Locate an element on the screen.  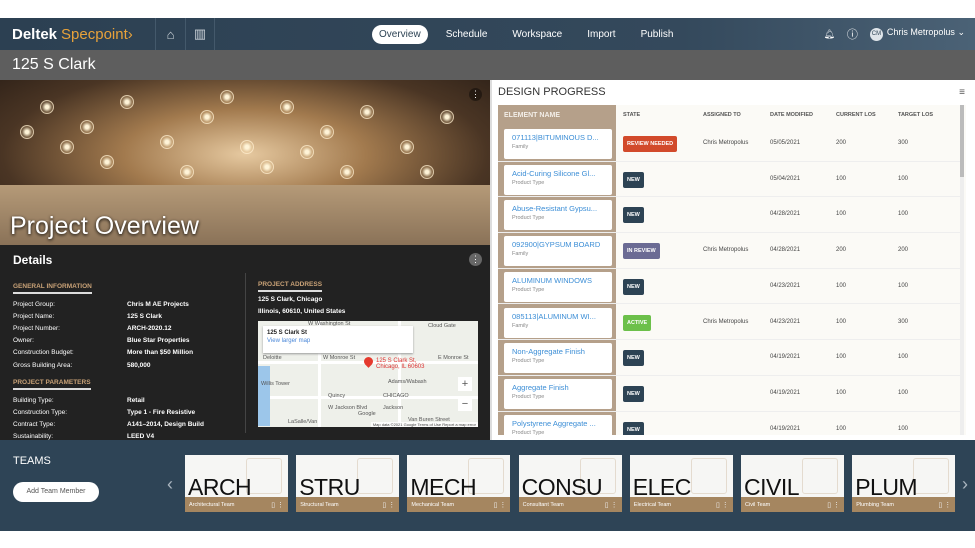
column-header: TARGET LOS is located at coordinates (915, 115).